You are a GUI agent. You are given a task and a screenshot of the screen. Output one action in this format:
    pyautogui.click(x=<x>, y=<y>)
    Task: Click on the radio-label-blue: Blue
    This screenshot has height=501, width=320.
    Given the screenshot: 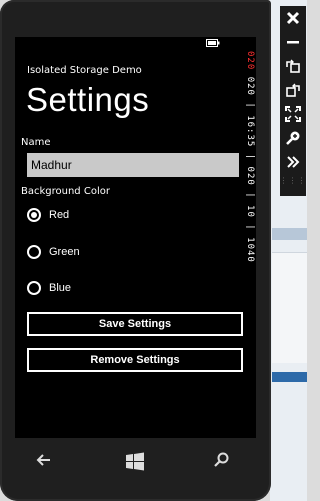 What is the action you would take?
    pyautogui.click(x=60, y=288)
    